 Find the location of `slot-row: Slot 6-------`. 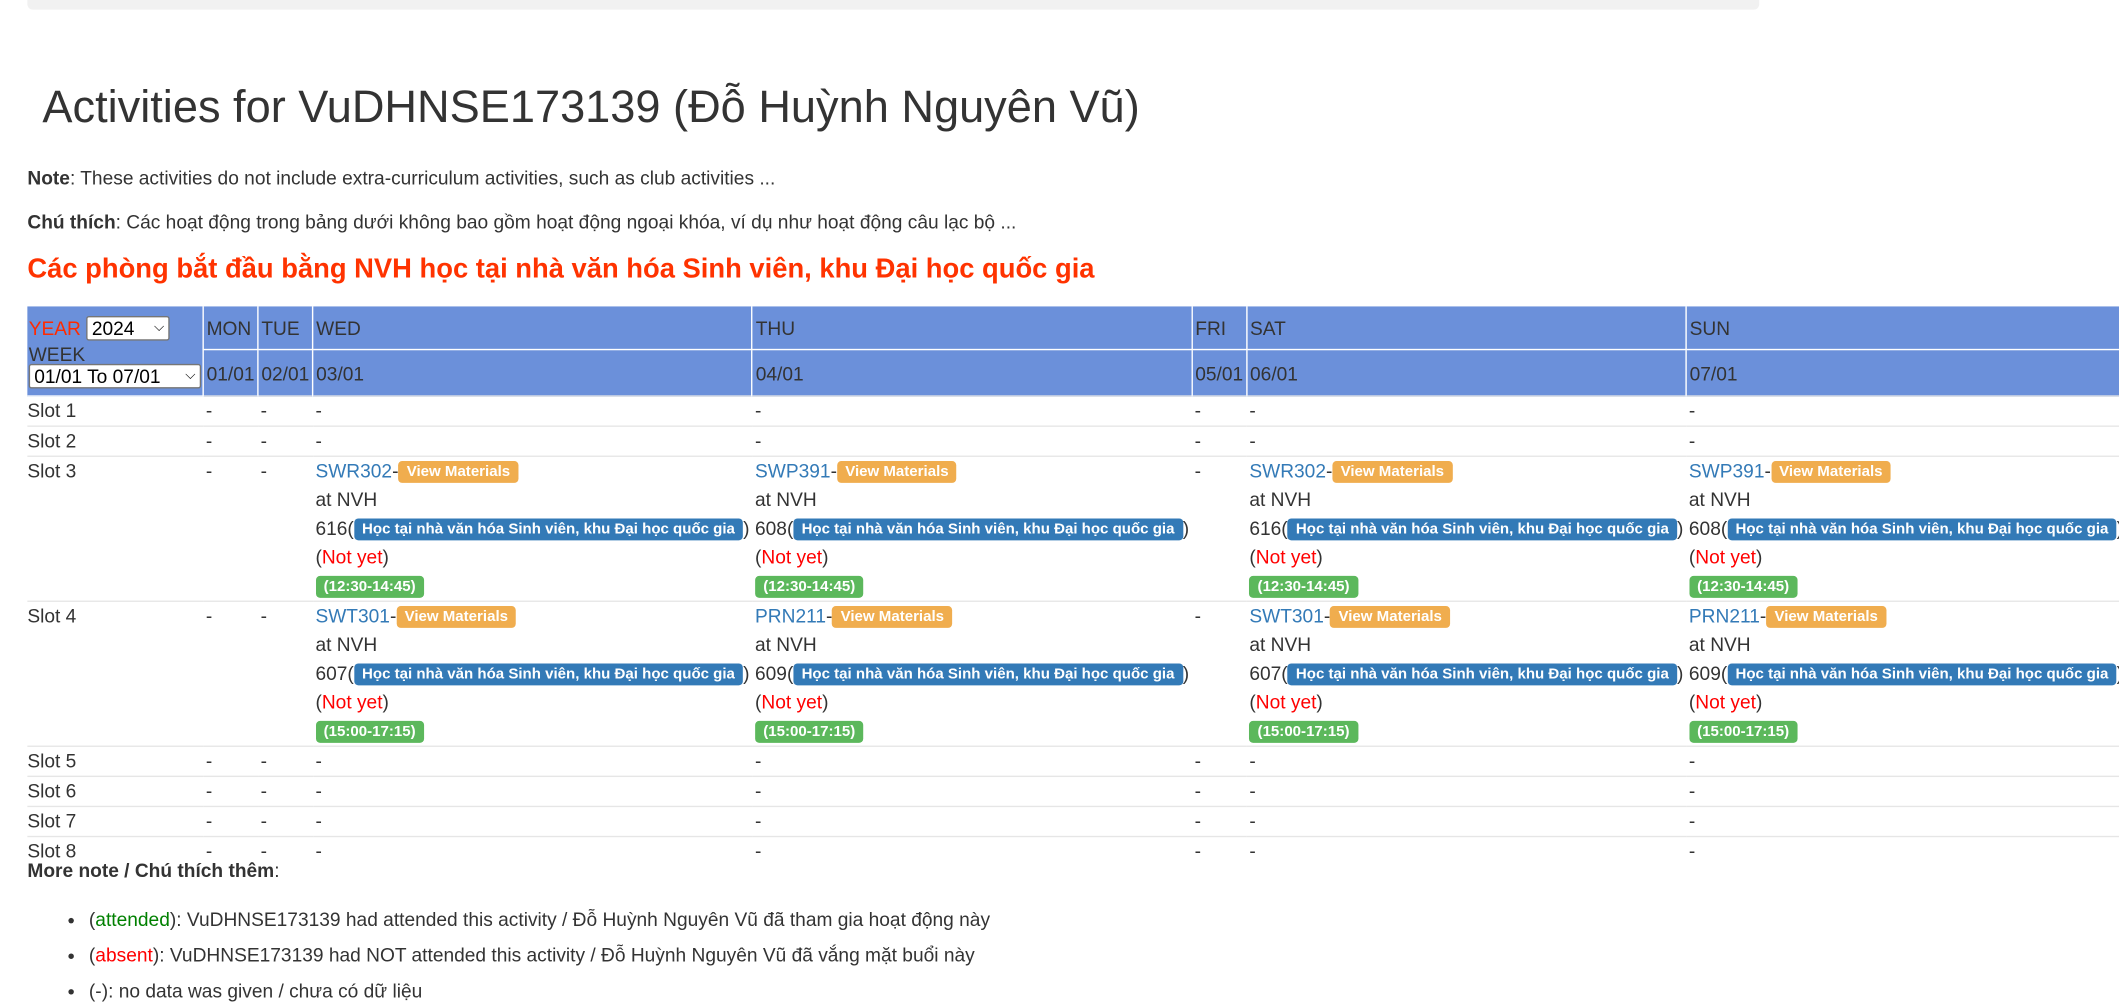

slot-row: Slot 6------- is located at coordinates (1073, 791).